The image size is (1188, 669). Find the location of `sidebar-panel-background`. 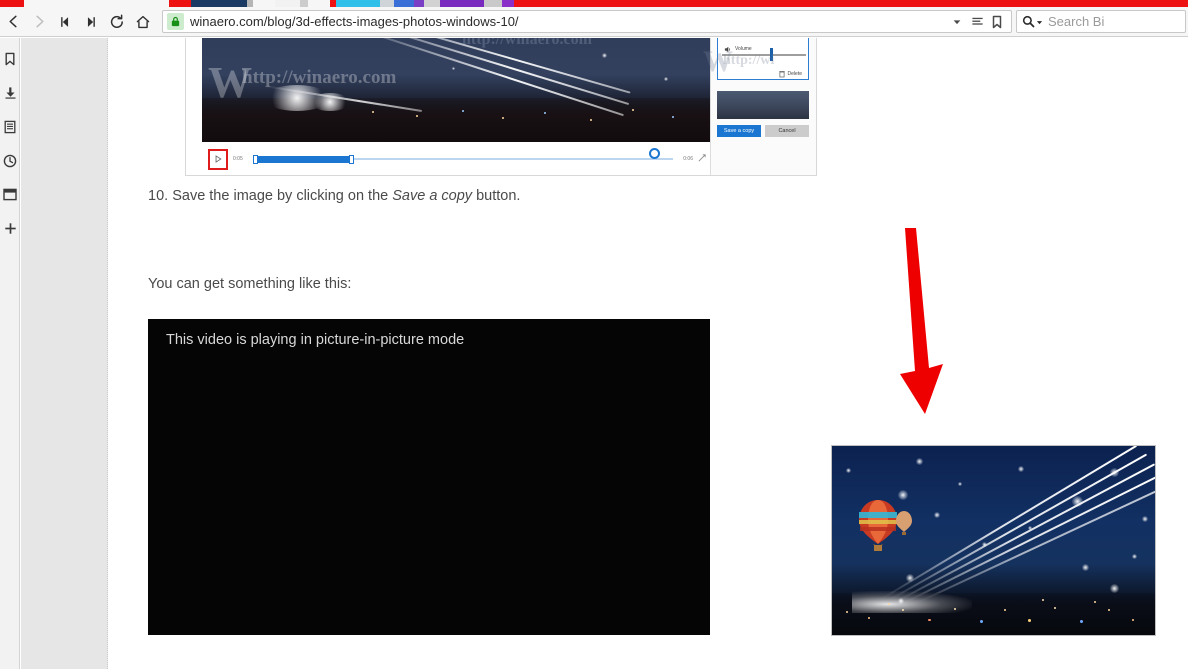

sidebar-panel-background is located at coordinates (64, 353).